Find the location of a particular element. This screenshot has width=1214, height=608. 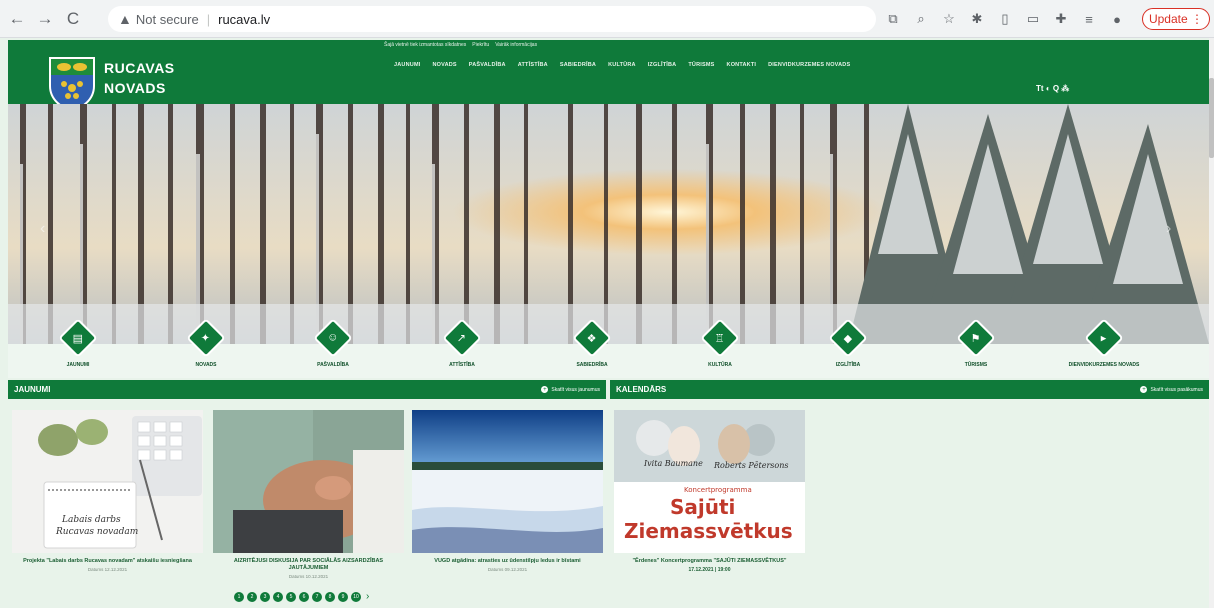

bookmark-star-icon: ☆ is located at coordinates (949, 19).